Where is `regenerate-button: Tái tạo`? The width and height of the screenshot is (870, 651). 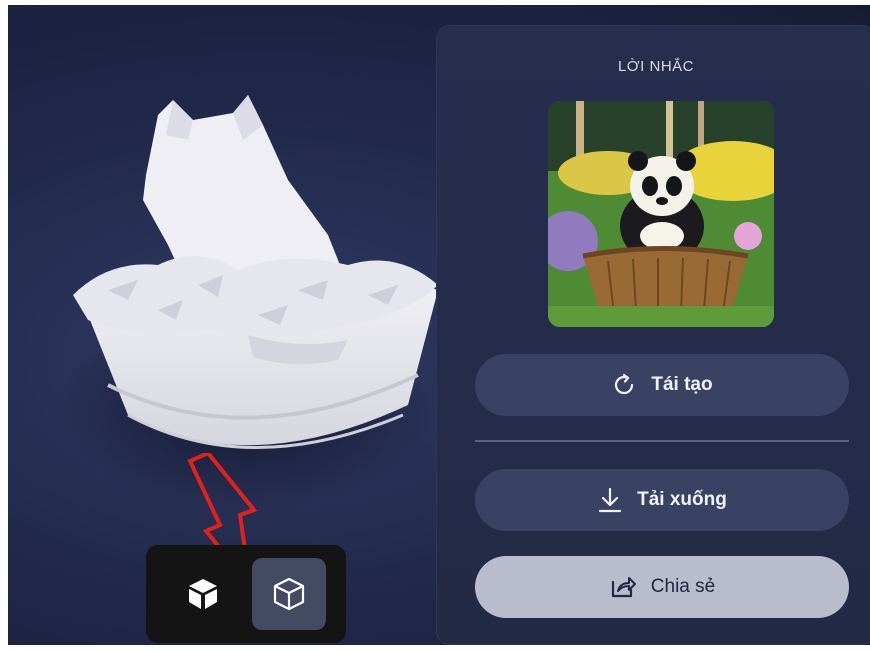 regenerate-button: Tái tạo is located at coordinates (662, 385).